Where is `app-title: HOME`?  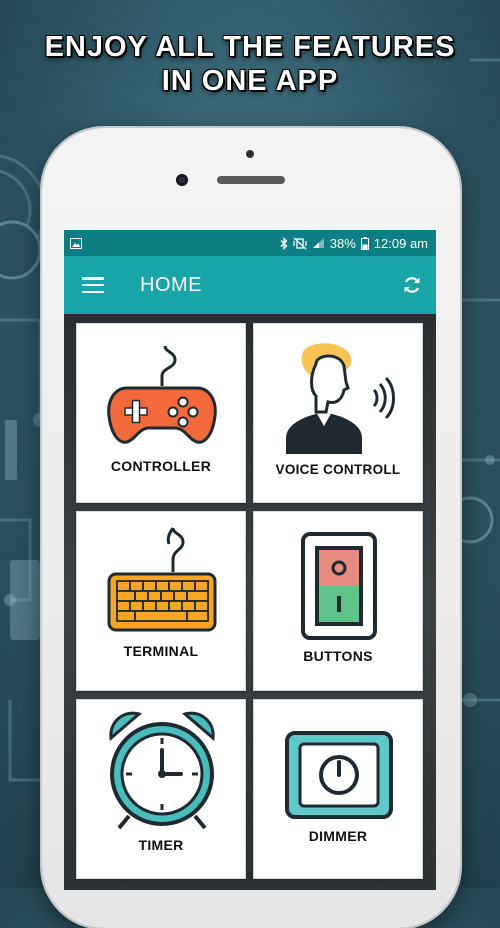
app-title: HOME is located at coordinates (171, 284).